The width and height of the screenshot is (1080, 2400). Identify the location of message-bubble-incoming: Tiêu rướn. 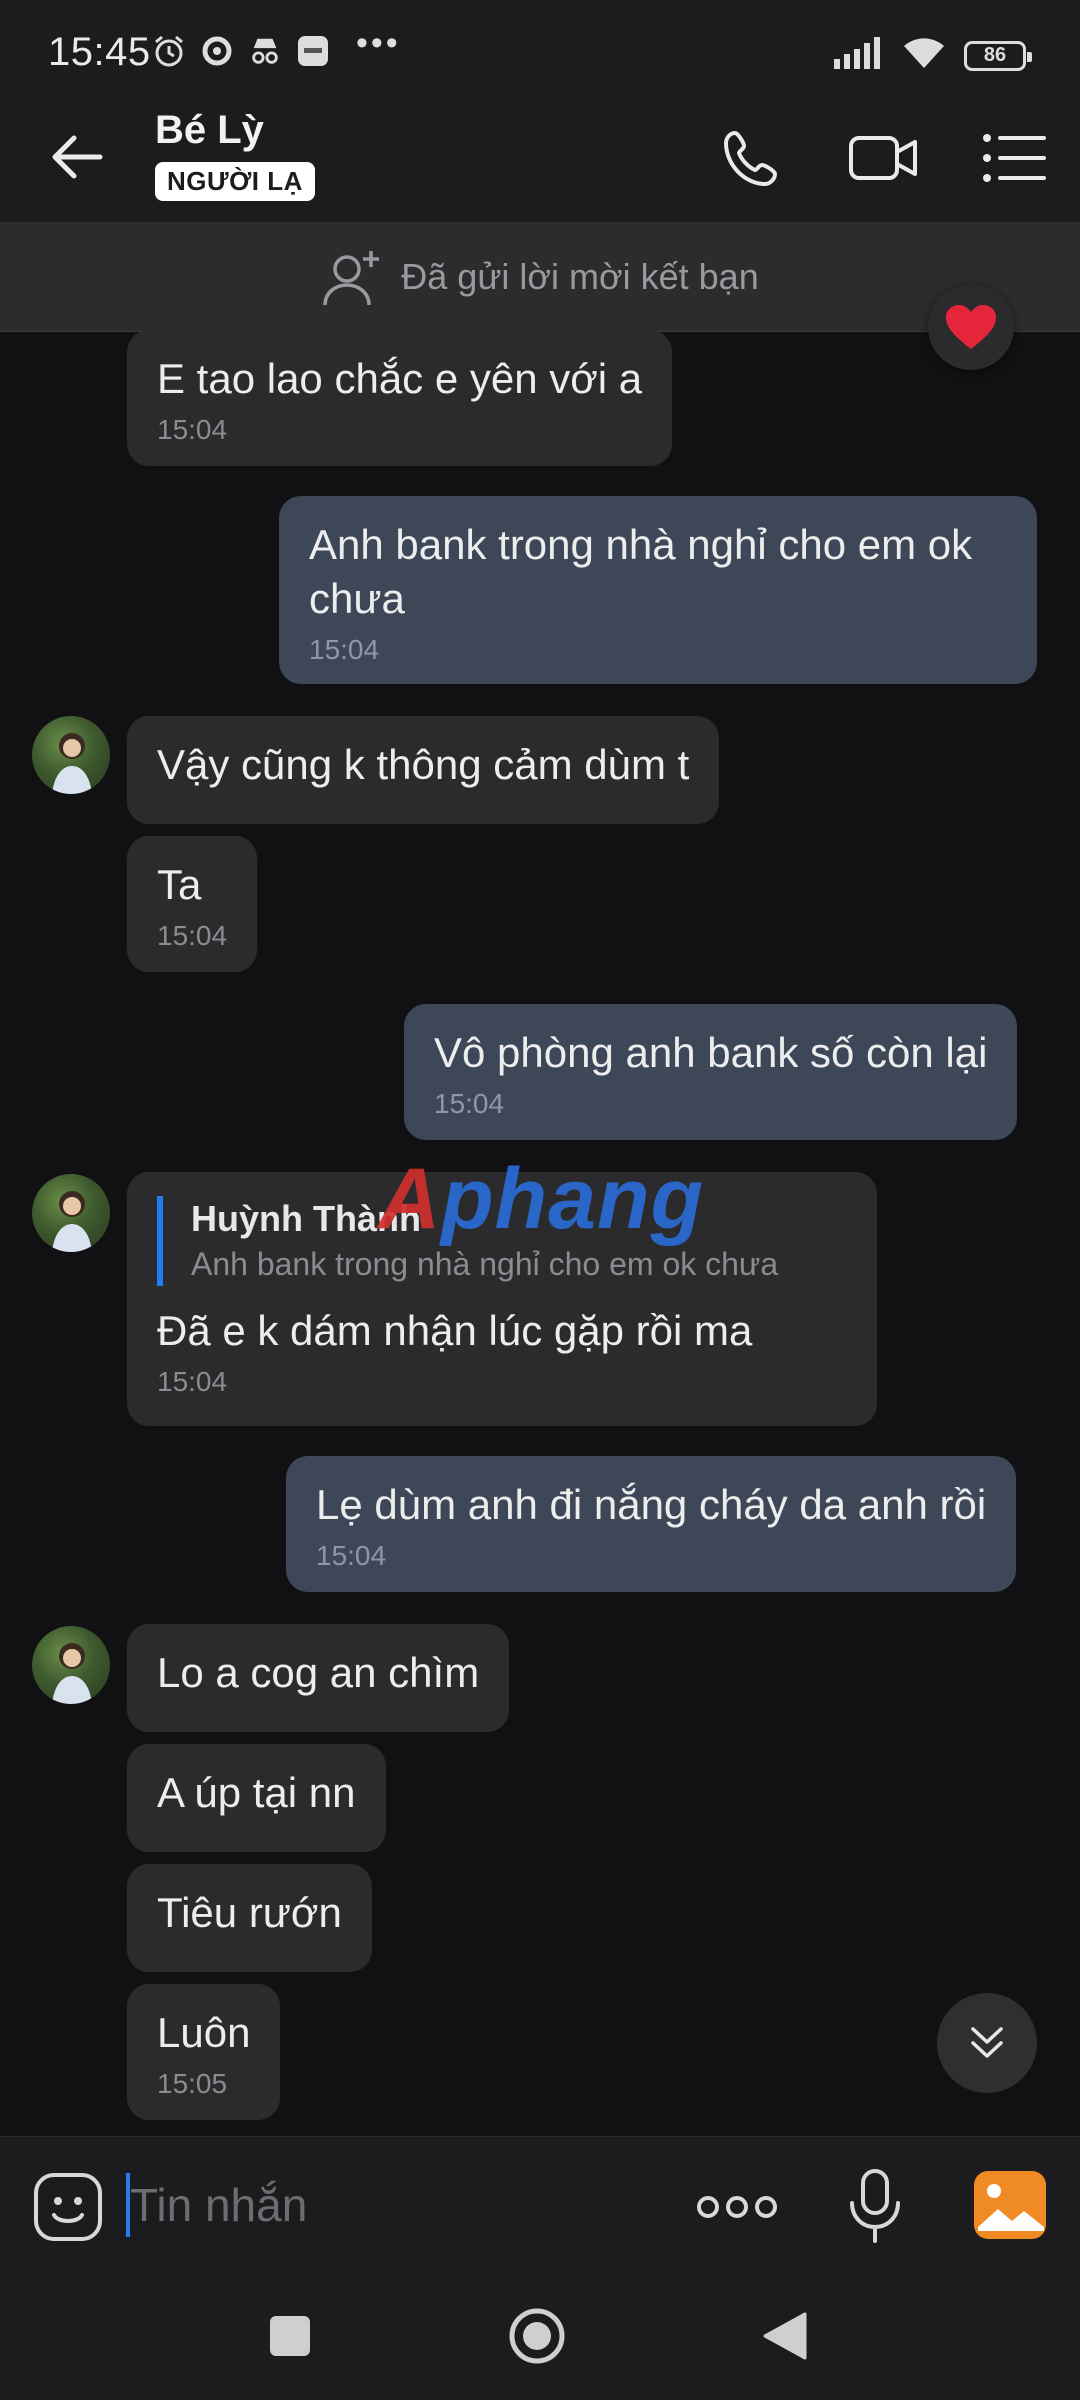
(249, 1918).